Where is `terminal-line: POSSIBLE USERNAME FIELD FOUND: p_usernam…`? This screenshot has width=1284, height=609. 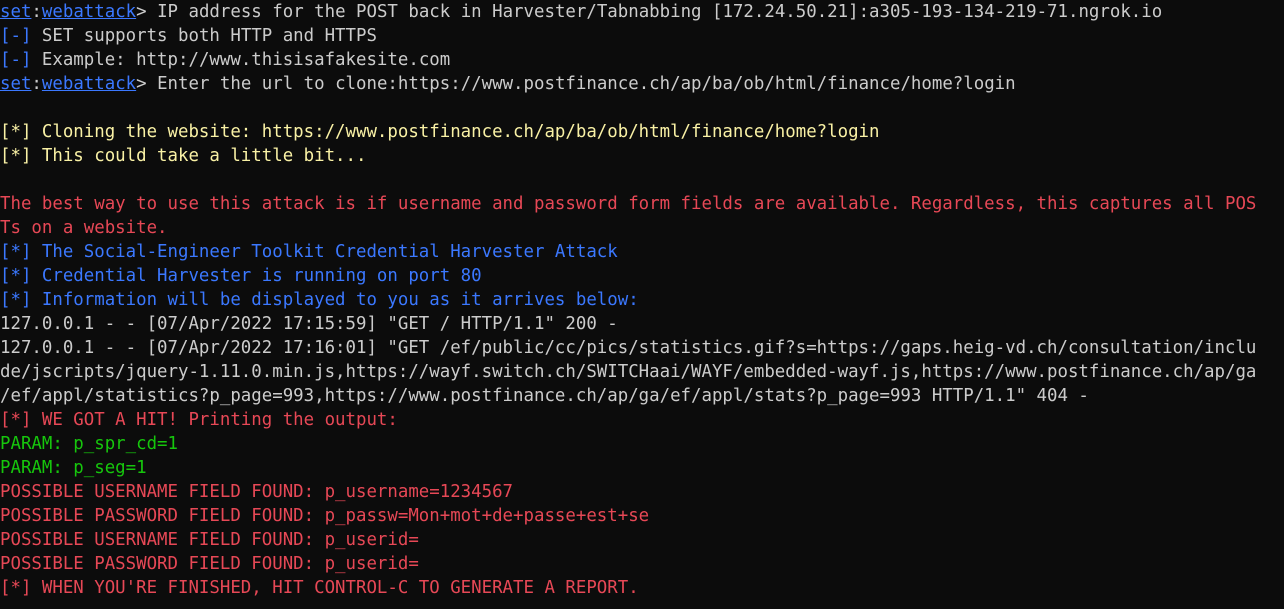
terminal-line: POSSIBLE USERNAME FIELD FOUND: p_usernam… is located at coordinates (256, 492).